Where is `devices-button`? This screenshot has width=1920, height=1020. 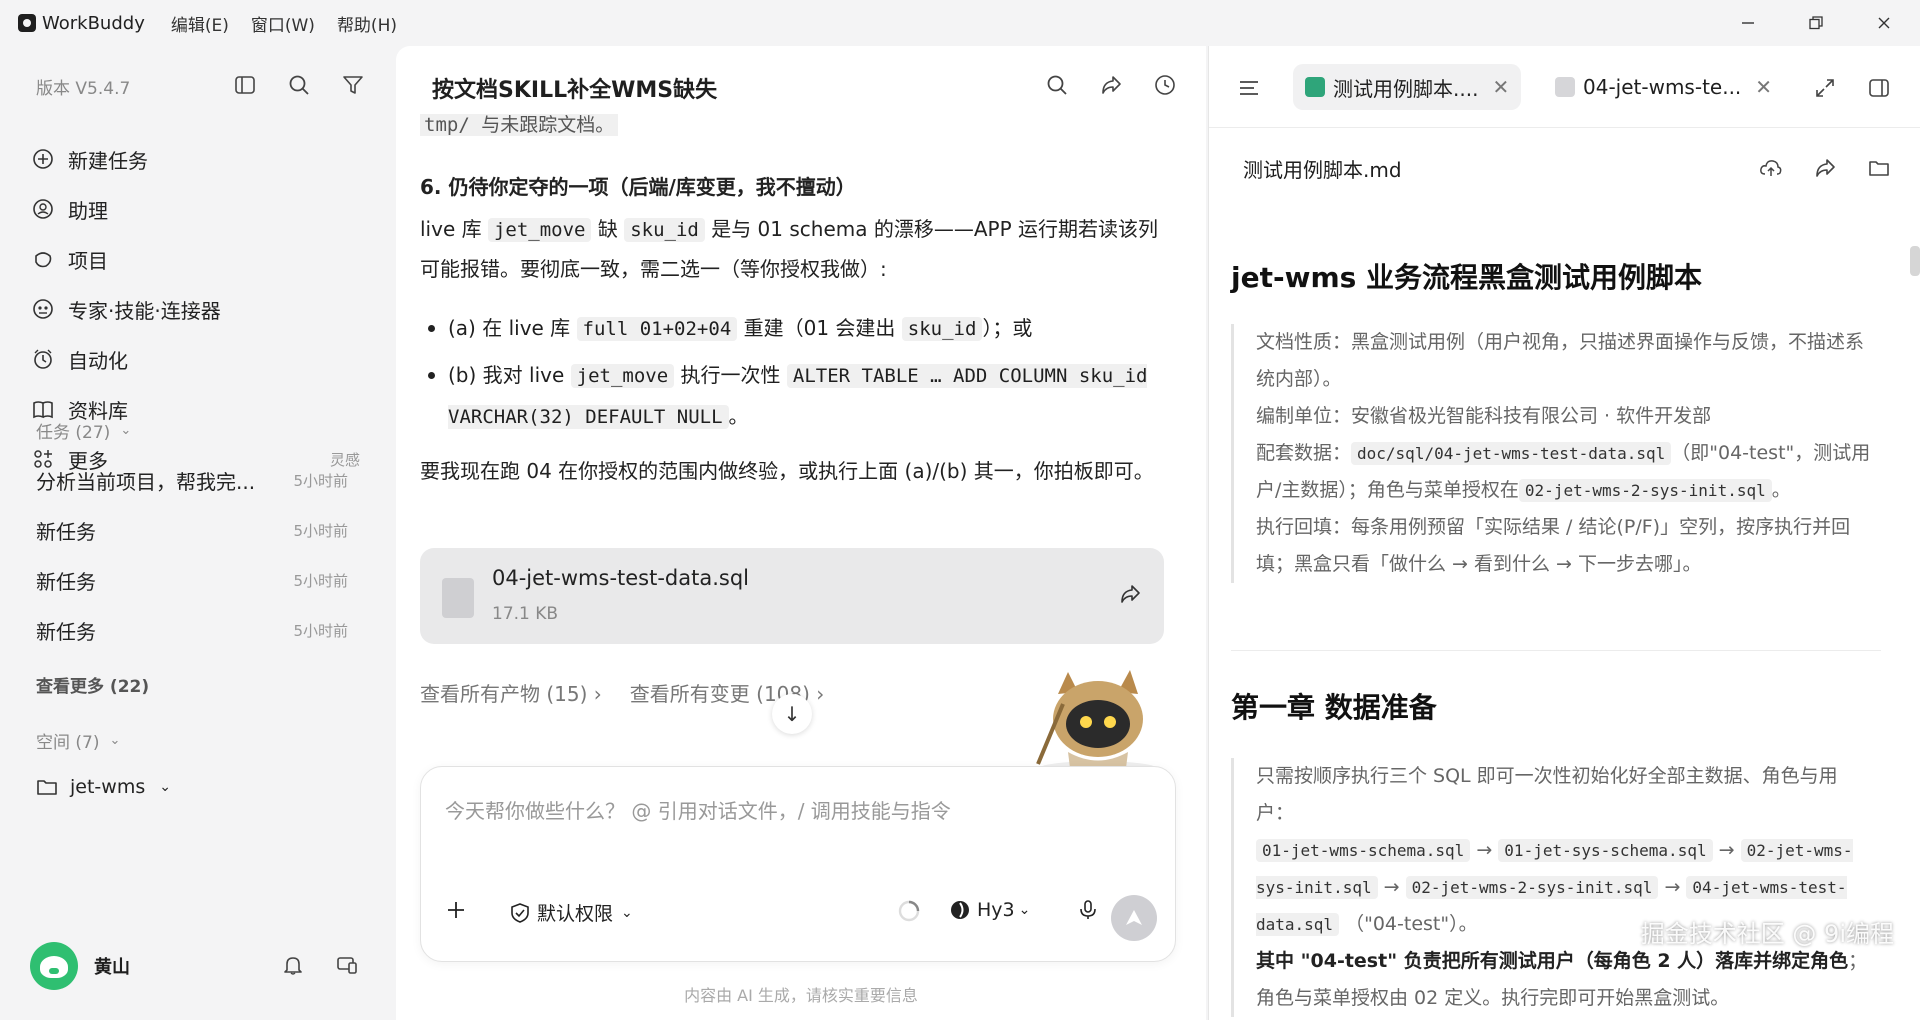
devices-button is located at coordinates (347, 965).